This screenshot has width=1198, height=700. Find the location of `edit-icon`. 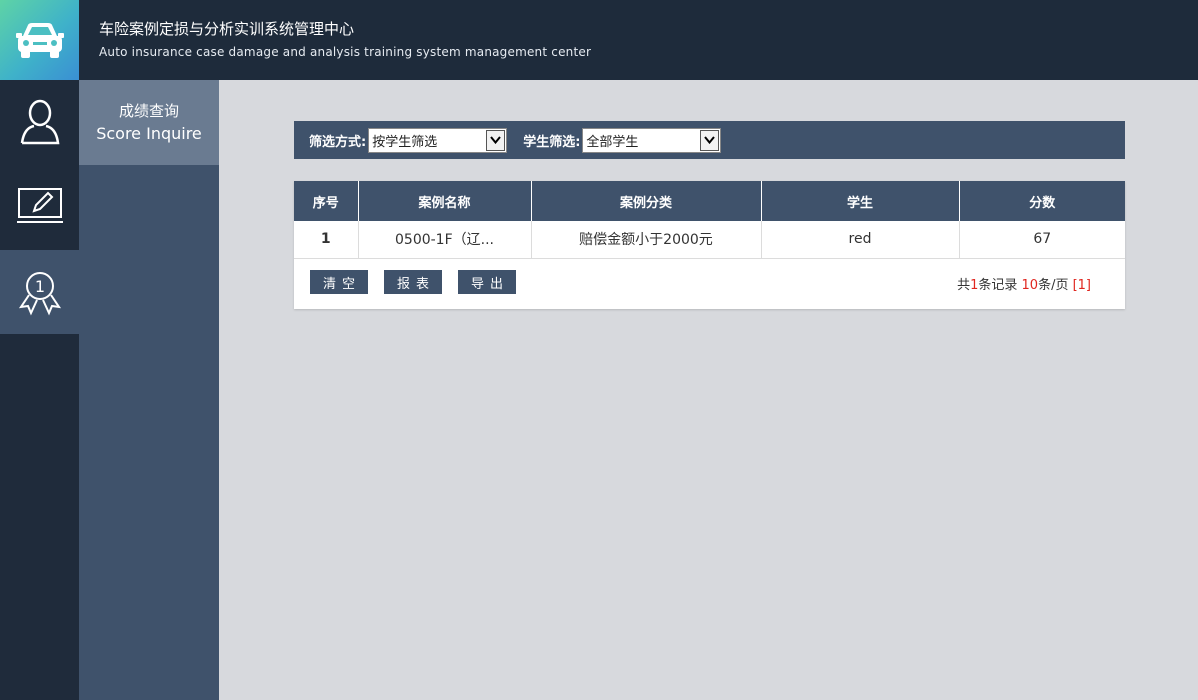

edit-icon is located at coordinates (39, 205).